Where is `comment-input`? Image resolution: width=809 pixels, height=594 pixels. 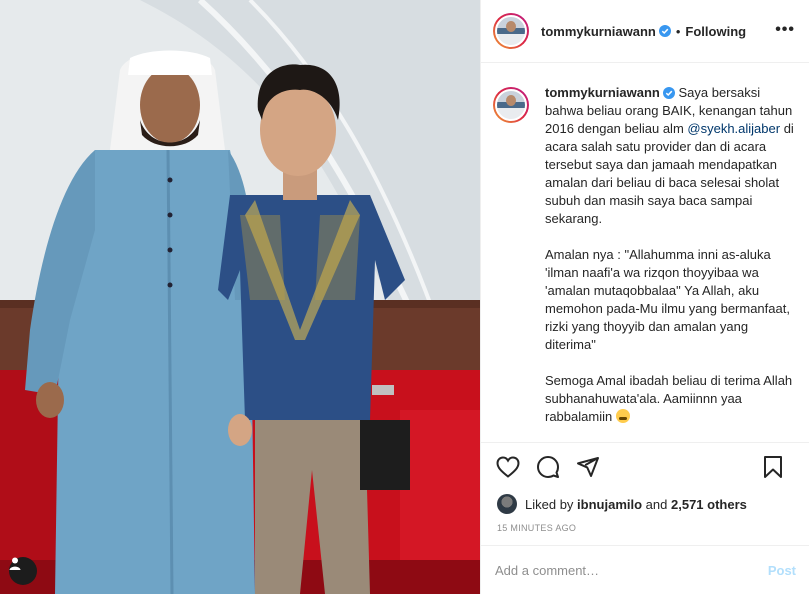
comment-input is located at coordinates (631, 570).